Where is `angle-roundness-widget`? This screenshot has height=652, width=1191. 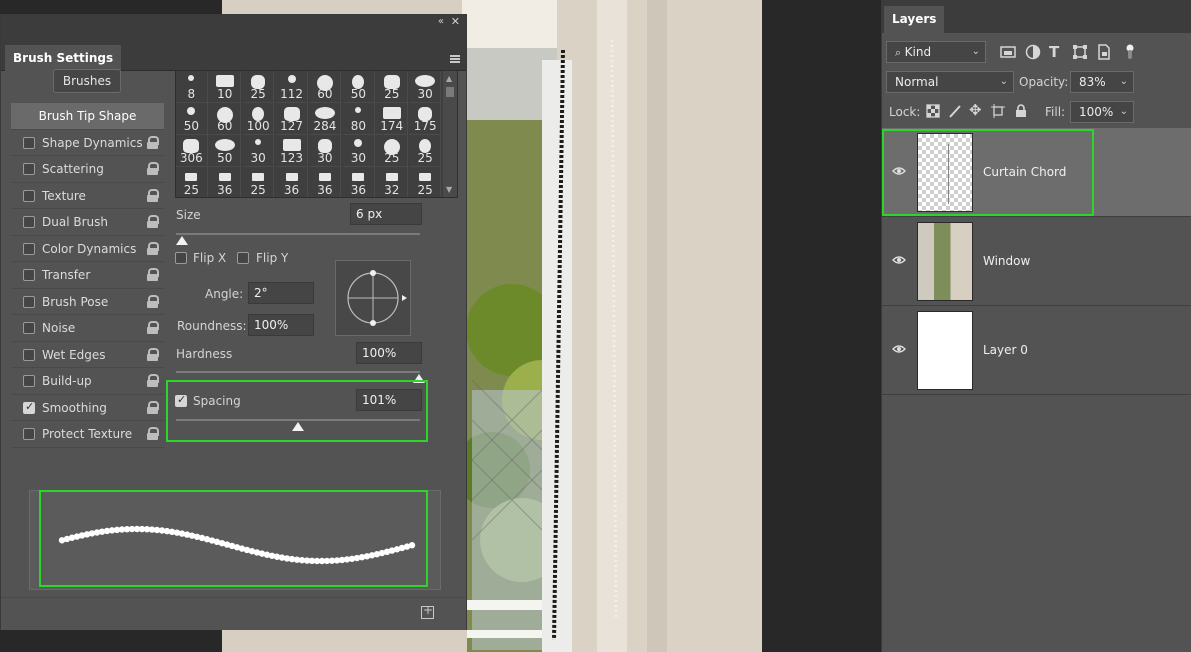 angle-roundness-widget is located at coordinates (373, 298).